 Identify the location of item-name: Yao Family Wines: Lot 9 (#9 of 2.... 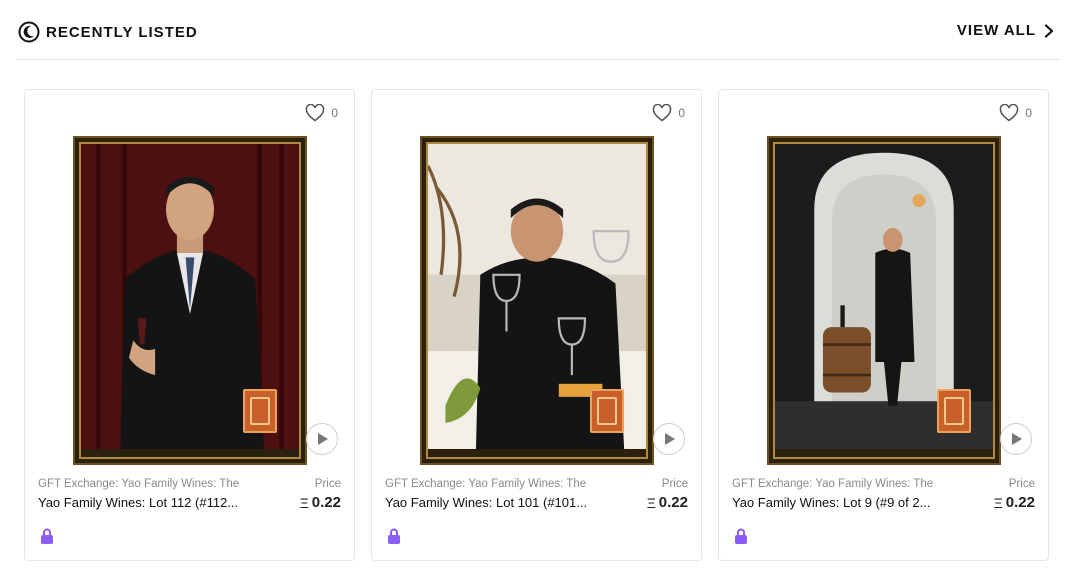
(837, 502).